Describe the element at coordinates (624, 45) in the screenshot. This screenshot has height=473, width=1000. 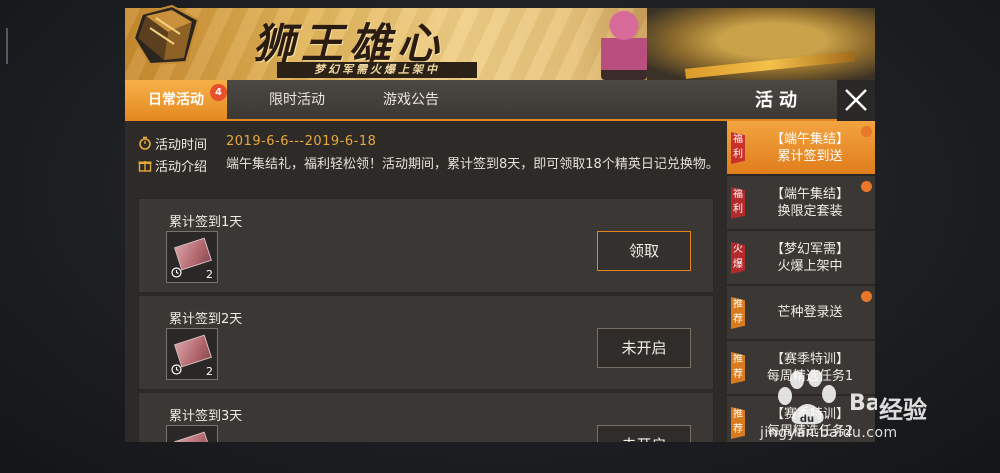
I see `character-artwork` at that location.